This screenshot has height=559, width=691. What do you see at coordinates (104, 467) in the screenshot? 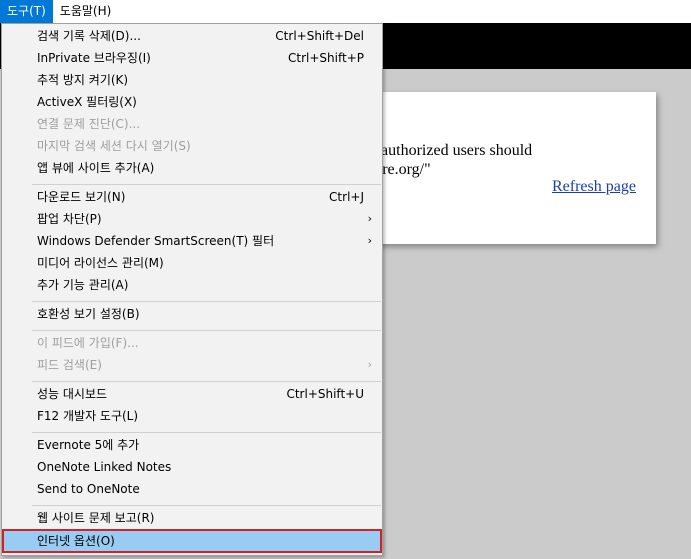
I see `menu-item-label: OneNote Linked Notes` at bounding box center [104, 467].